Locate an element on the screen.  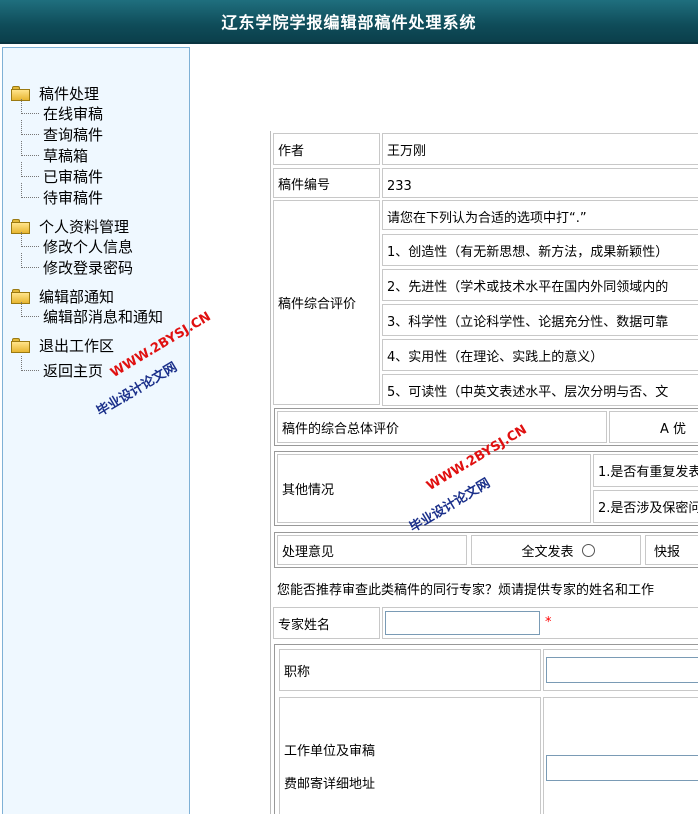
nav-group-exit: 退出工作区 is located at coordinates (62, 345).